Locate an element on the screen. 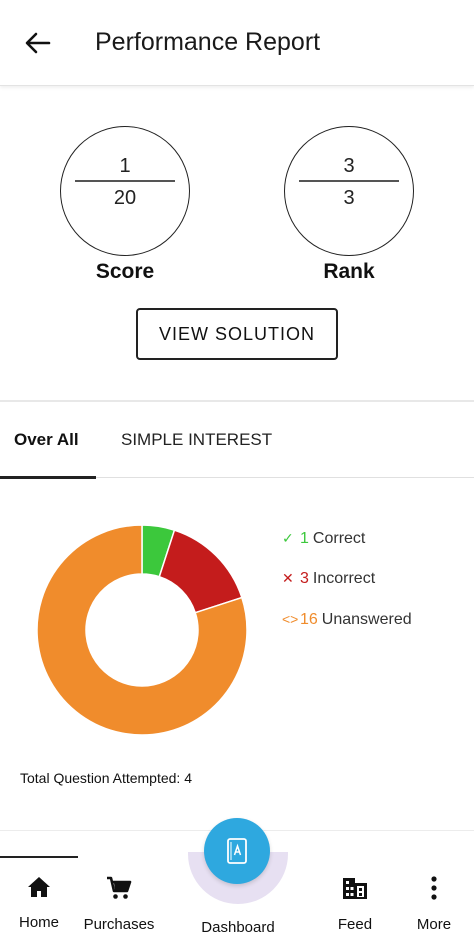  nav-home: Home is located at coordinates (39, 903).